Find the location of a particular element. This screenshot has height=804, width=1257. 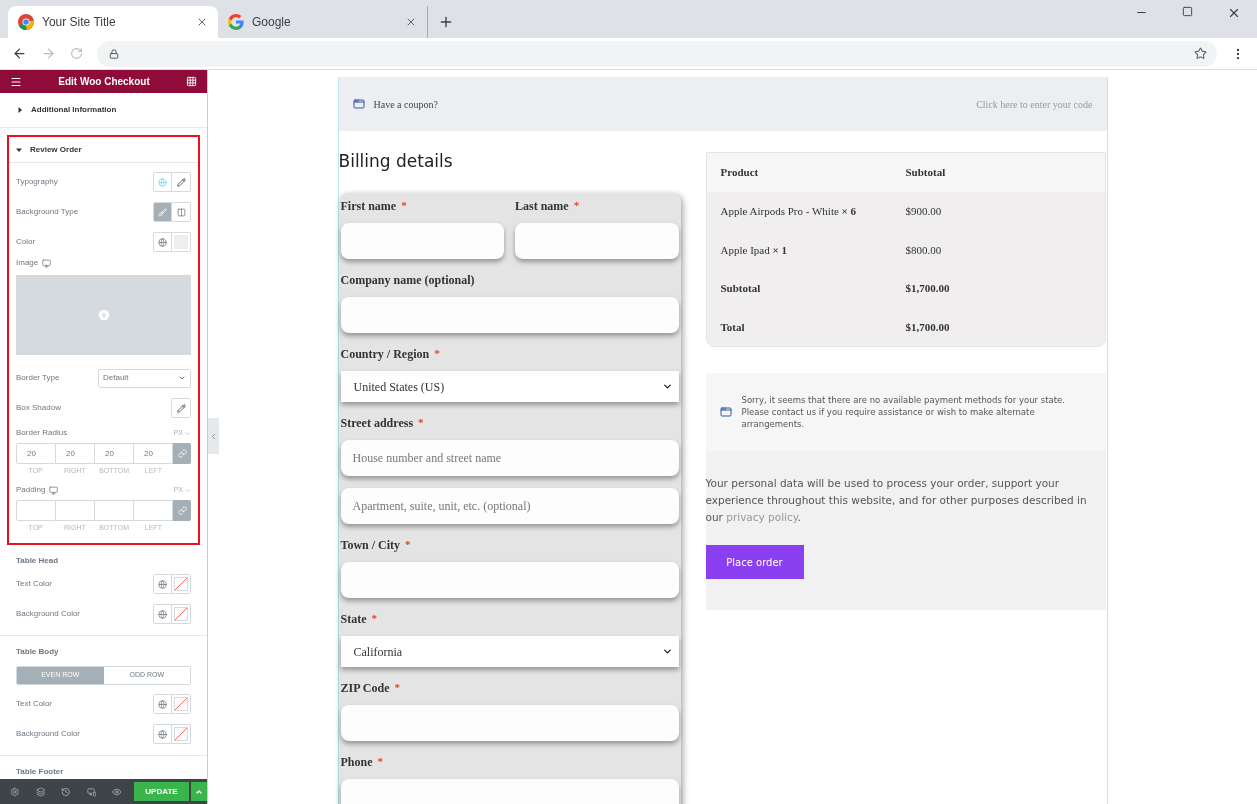

control-label: Image is located at coordinates (34, 263).